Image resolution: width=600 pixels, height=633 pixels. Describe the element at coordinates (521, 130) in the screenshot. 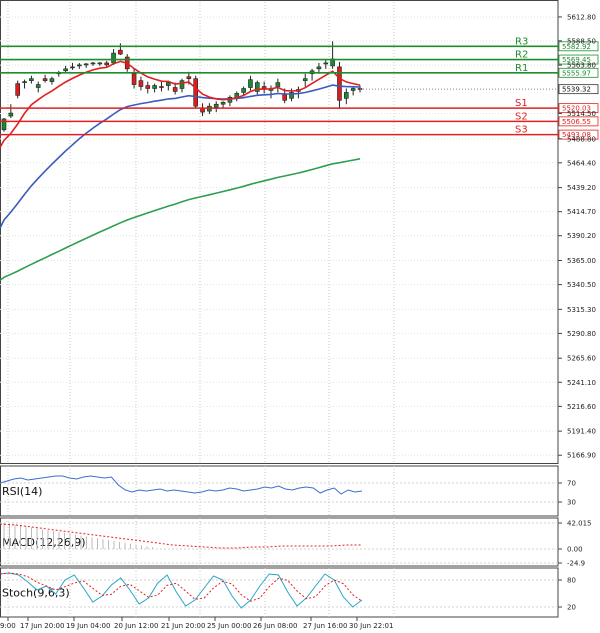

I see `level-label-s3: S3` at that location.